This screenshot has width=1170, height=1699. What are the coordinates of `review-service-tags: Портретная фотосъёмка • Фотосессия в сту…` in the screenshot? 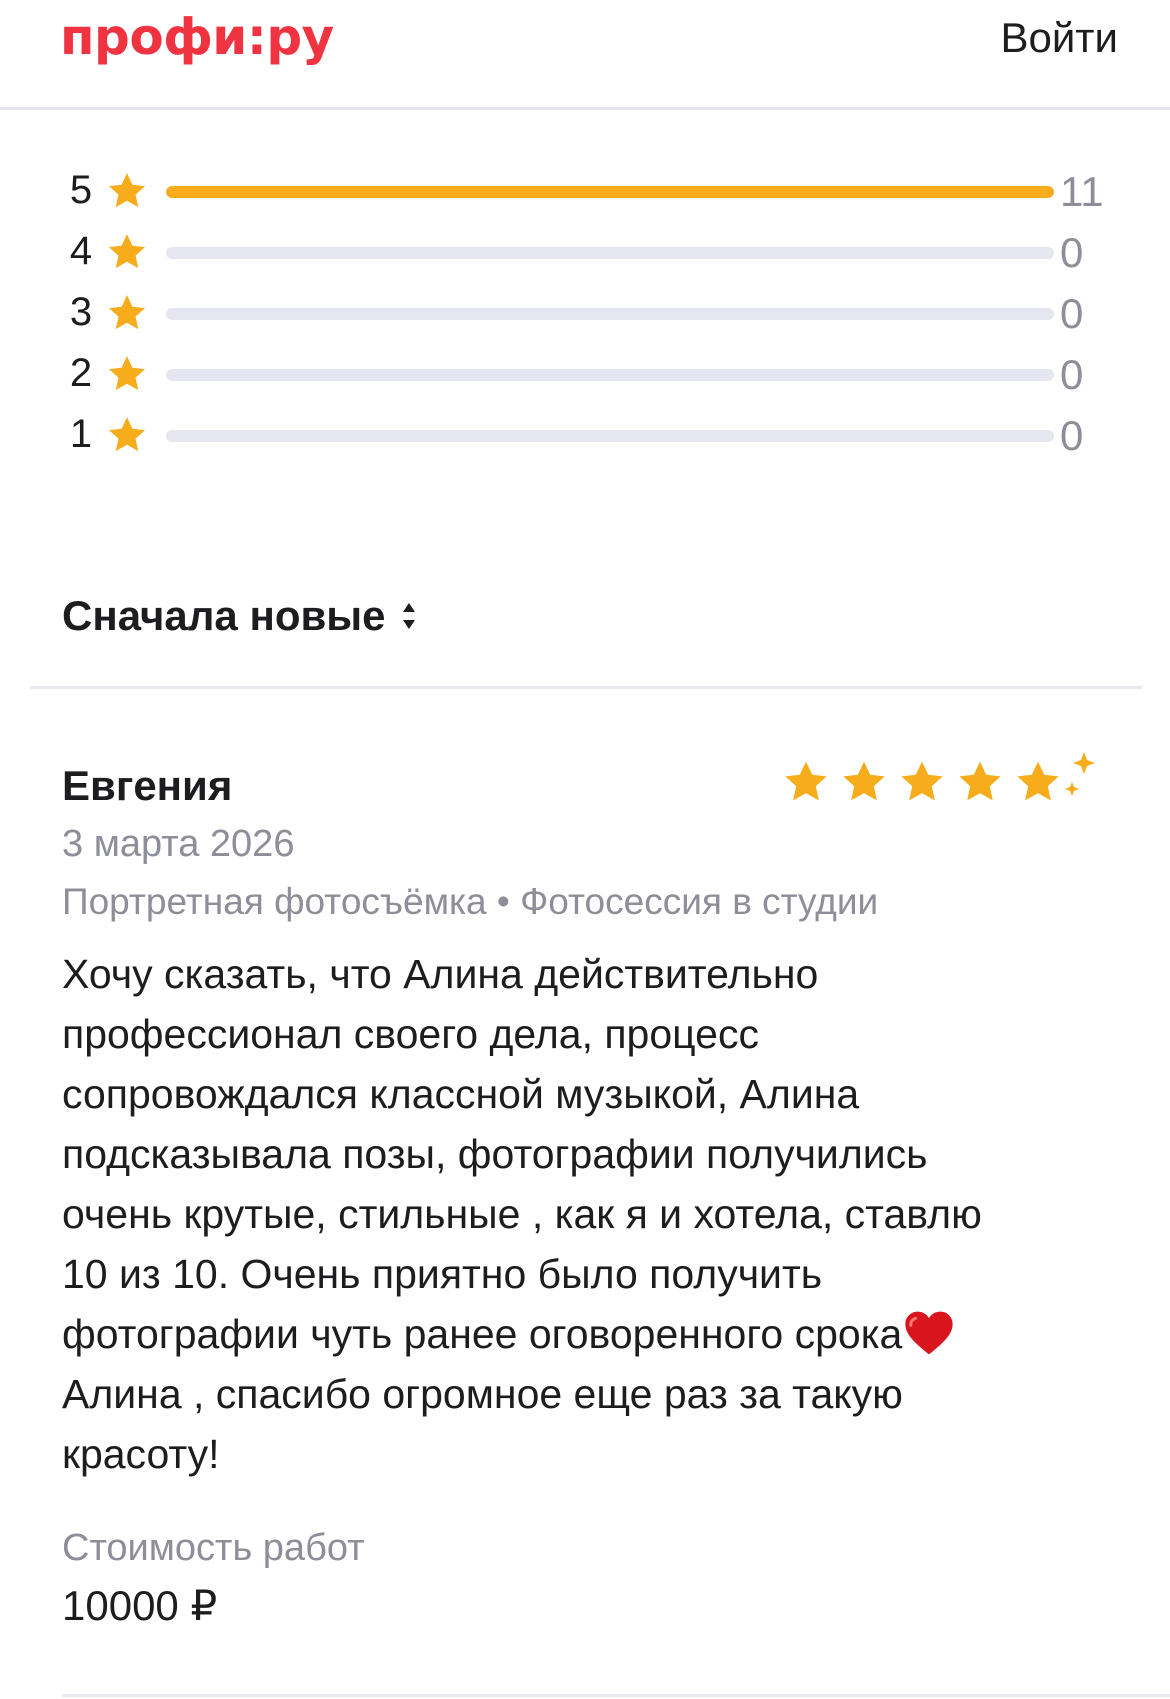 It's located at (470, 901).